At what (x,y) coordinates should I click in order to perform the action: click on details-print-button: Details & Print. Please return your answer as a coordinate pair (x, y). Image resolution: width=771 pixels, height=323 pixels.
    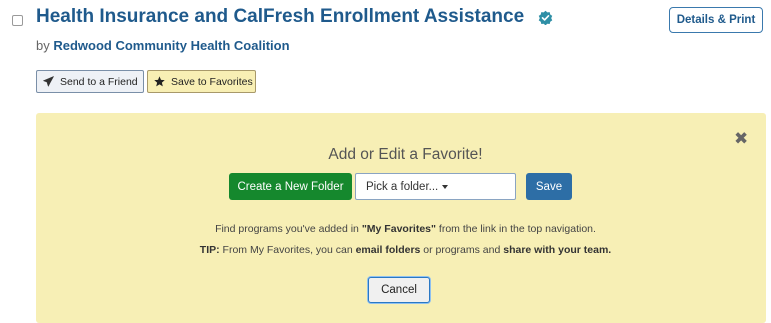
    Looking at the image, I should click on (716, 20).